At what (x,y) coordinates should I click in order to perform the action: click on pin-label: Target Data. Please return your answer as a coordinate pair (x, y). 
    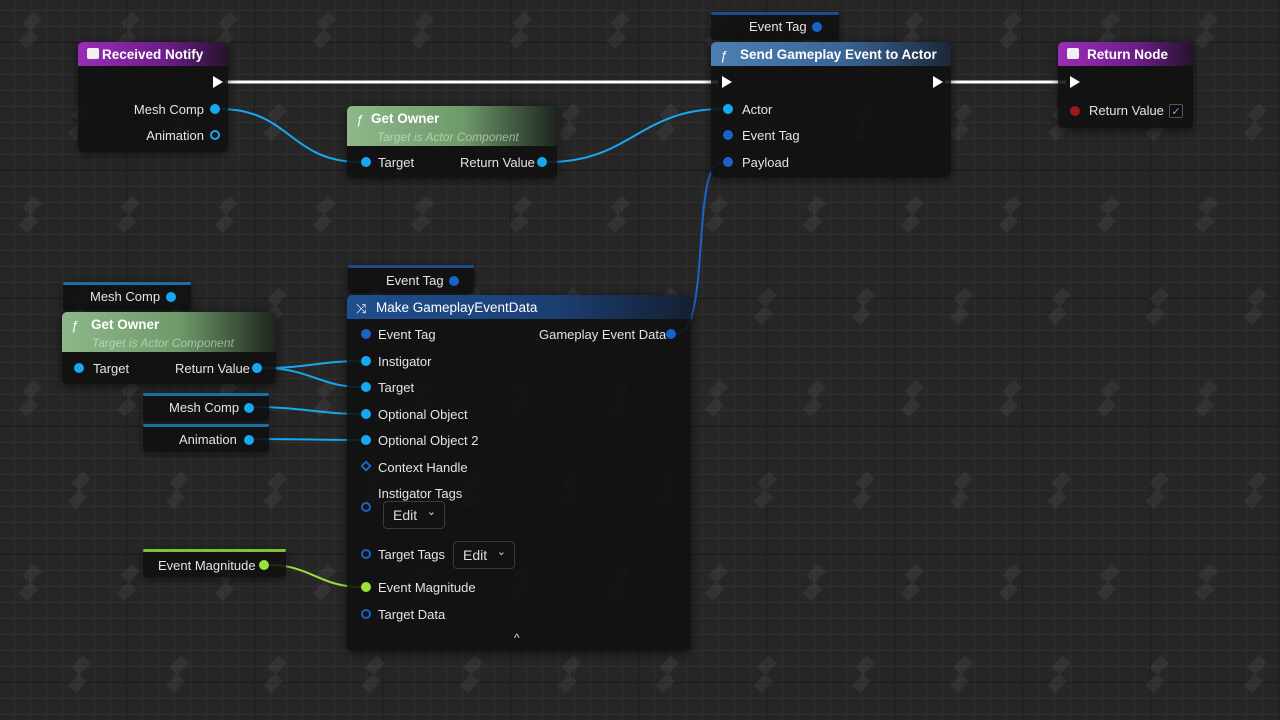
    Looking at the image, I should click on (412, 614).